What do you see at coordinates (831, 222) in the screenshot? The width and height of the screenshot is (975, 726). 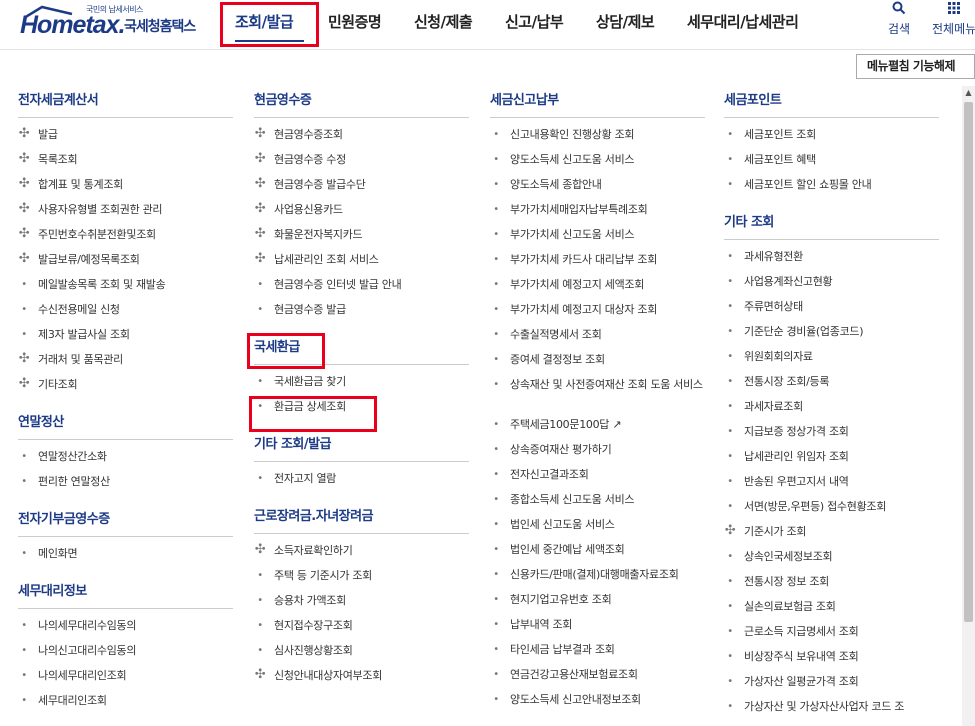 I see `section-title: 기타 조회` at bounding box center [831, 222].